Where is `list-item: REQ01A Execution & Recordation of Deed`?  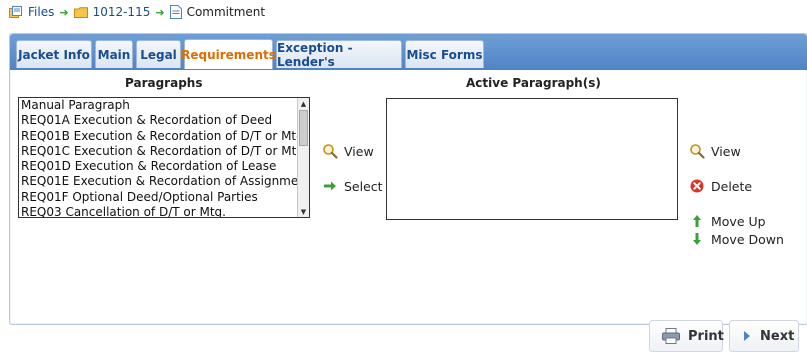
list-item: REQ01A Execution & Recordation of Deed is located at coordinates (158, 120).